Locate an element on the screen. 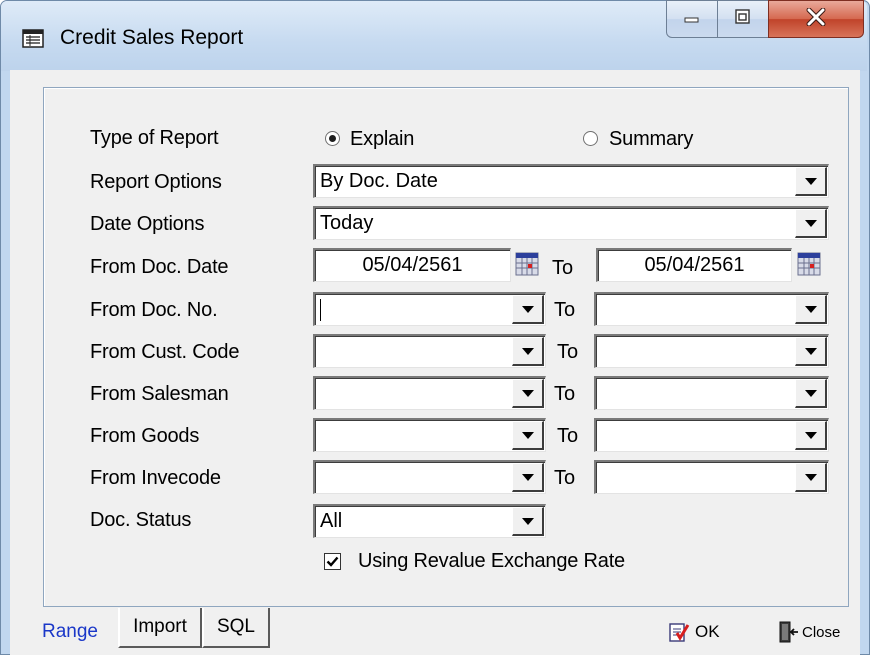 Image resolution: width=876 pixels, height=655 pixels. to-goods-dropdown-button is located at coordinates (811, 435).